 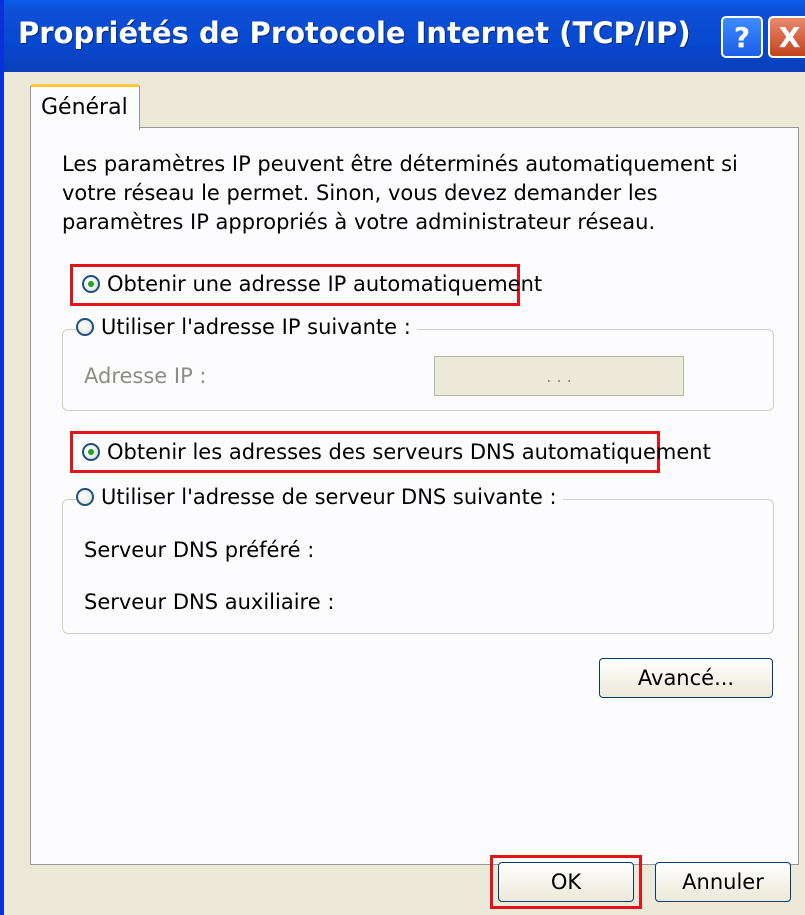 I want to click on close-icon: X, so click(x=789, y=37).